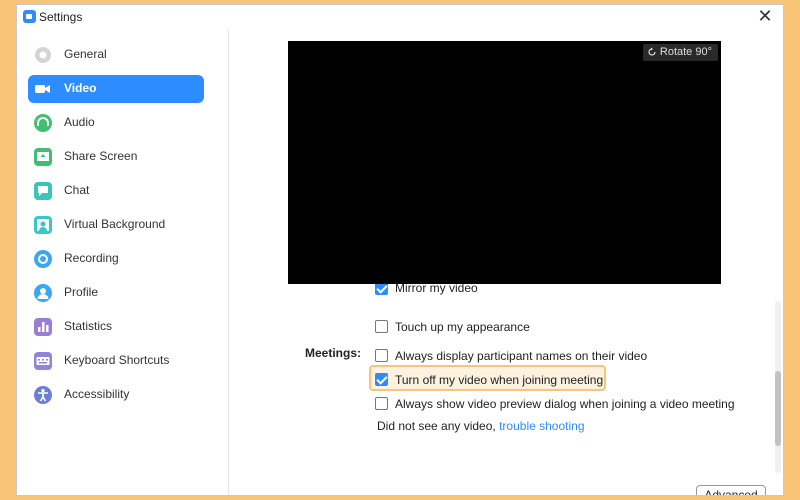 The width and height of the screenshot is (800, 500). Describe the element at coordinates (91, 258) in the screenshot. I see `sidebar-item-label: Recording` at that location.